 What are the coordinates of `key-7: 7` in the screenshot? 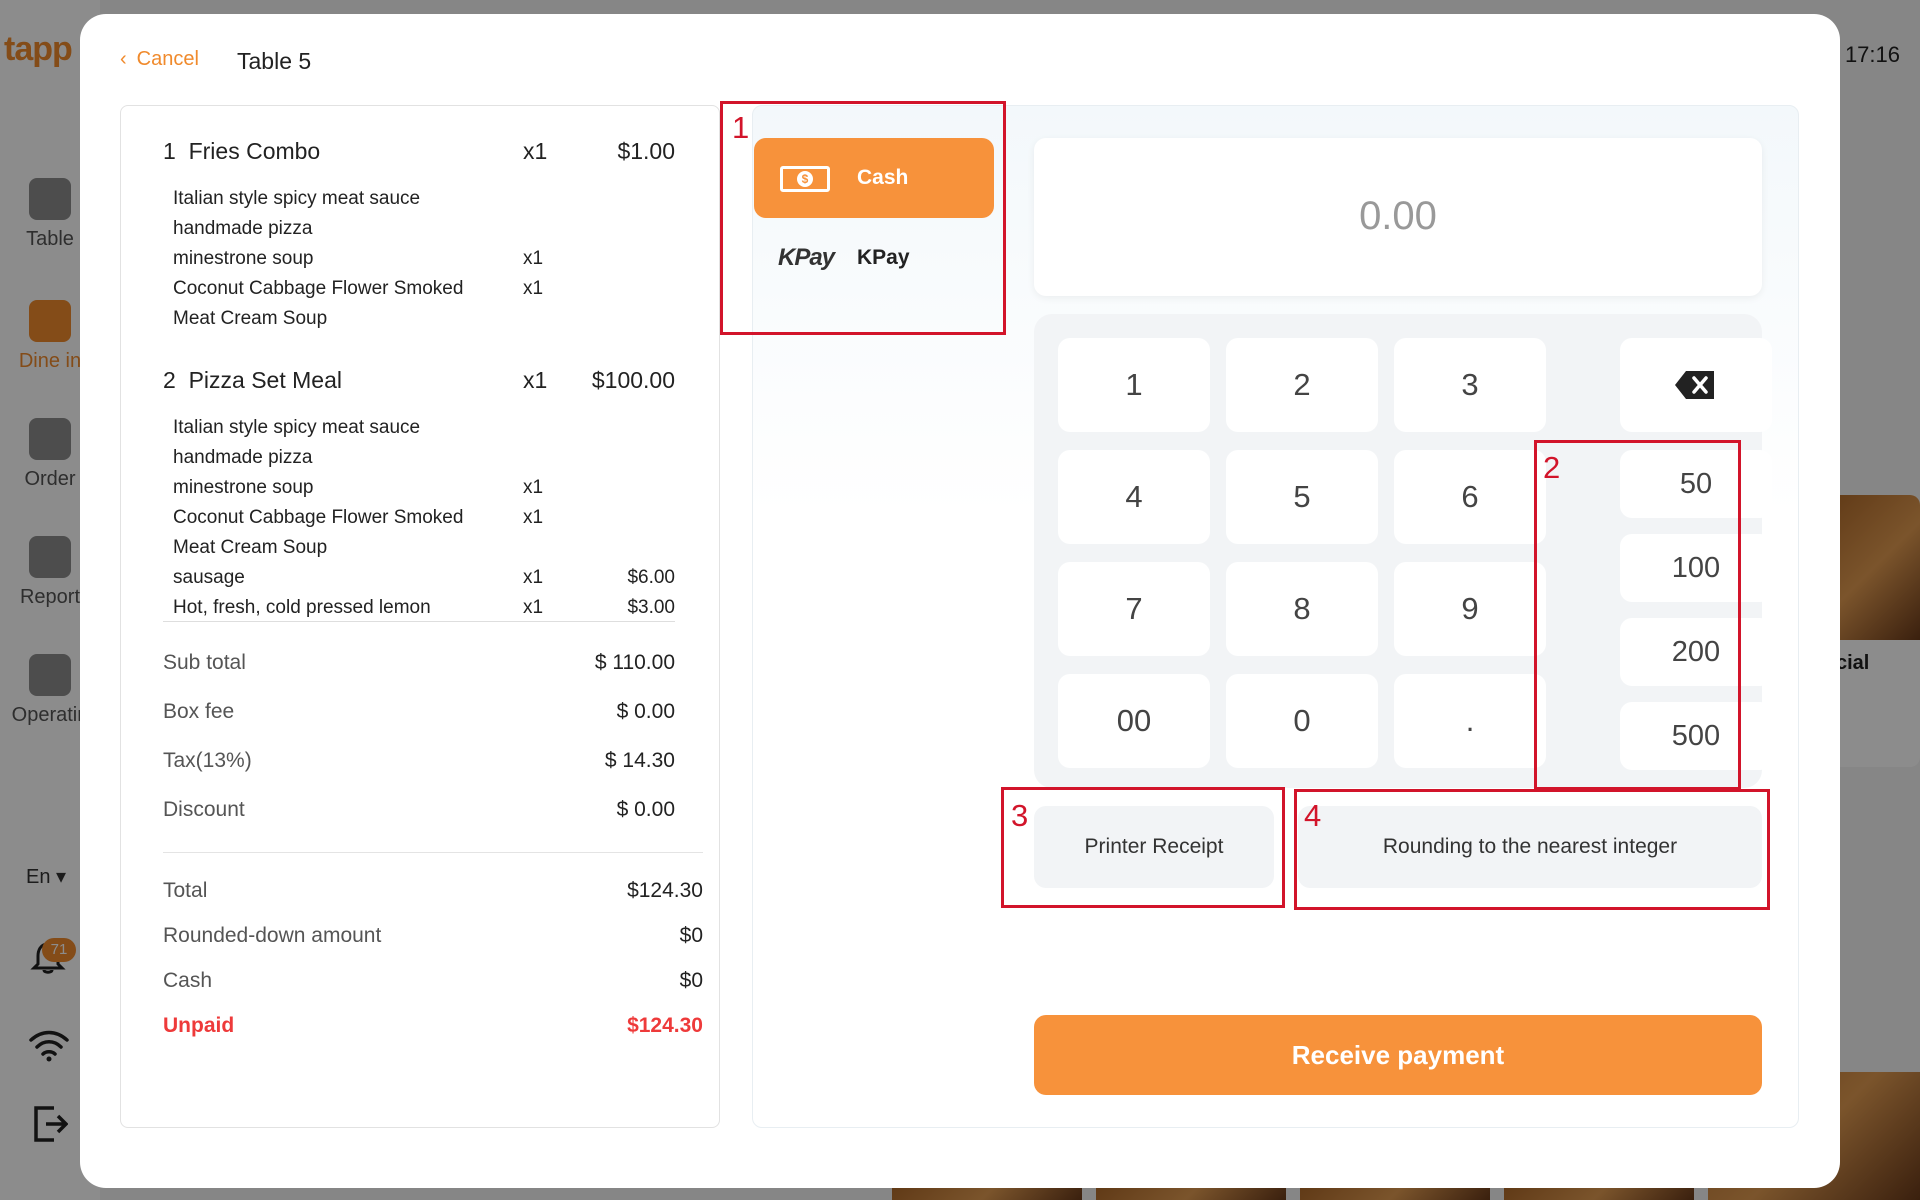 It's located at (1134, 609).